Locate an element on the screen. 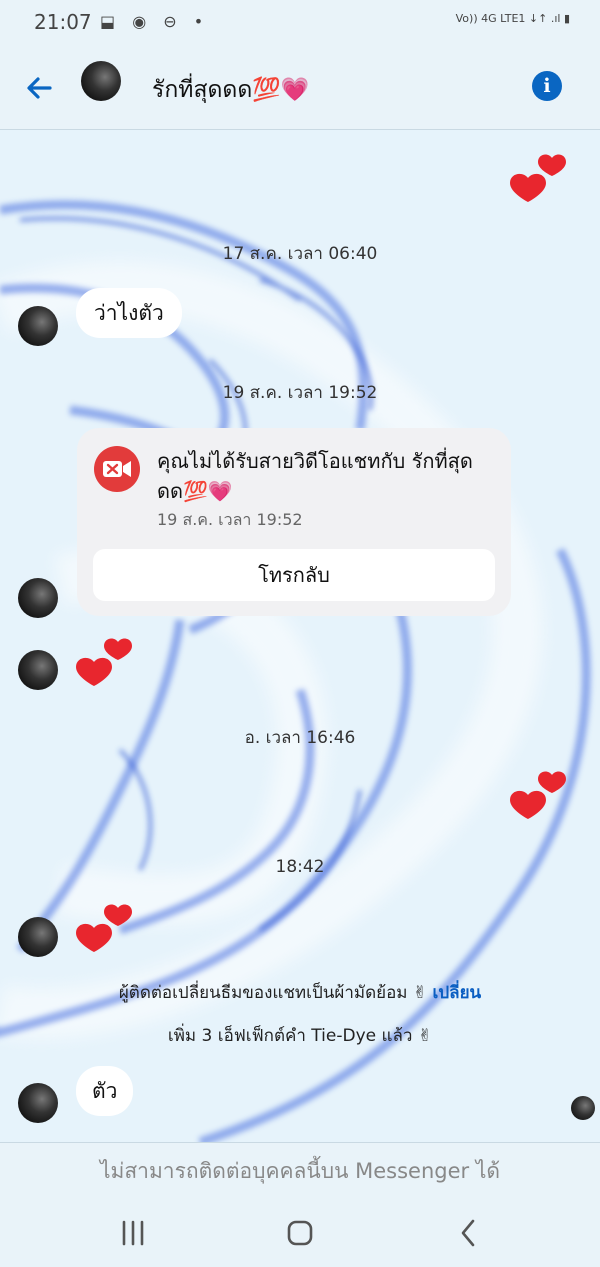  system-nav-bar is located at coordinates (300, 1232).